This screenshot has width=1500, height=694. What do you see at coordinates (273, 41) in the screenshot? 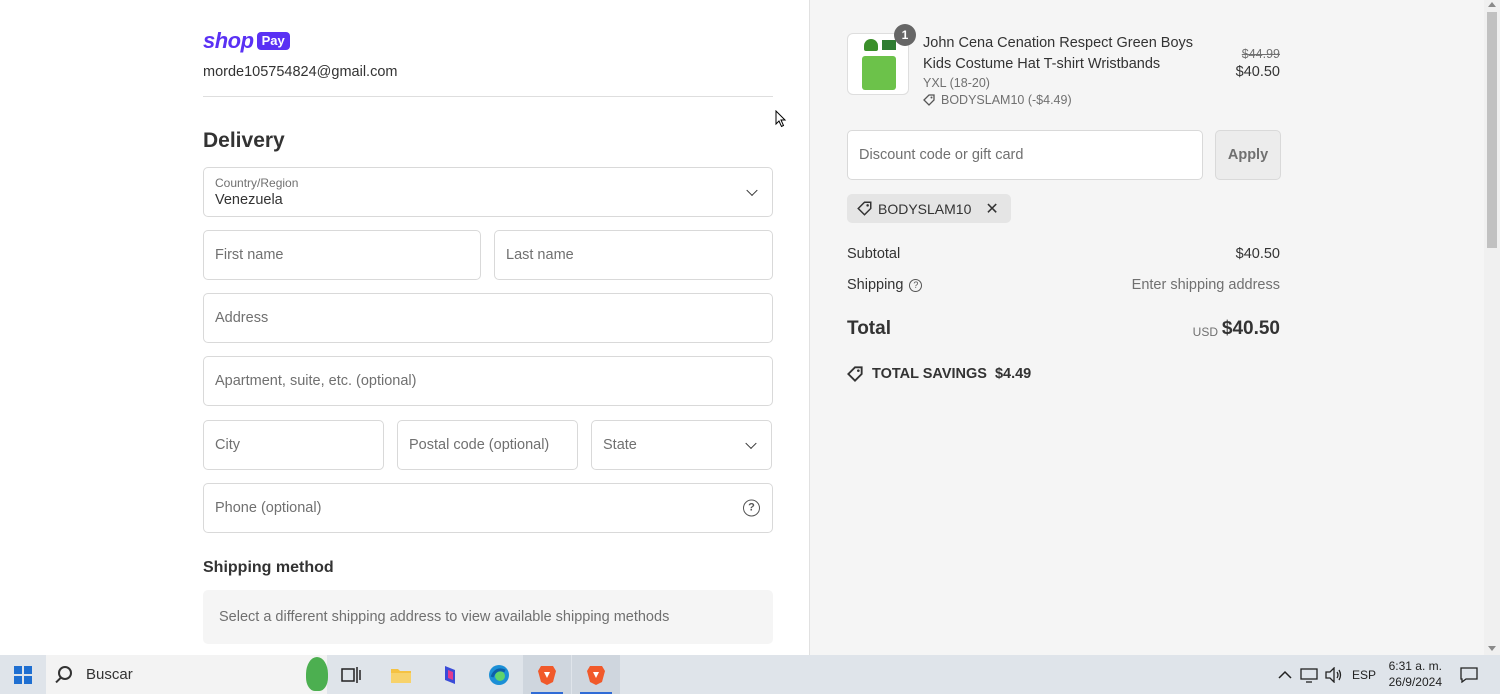
I see `shop-pay-badge: Pay` at bounding box center [273, 41].